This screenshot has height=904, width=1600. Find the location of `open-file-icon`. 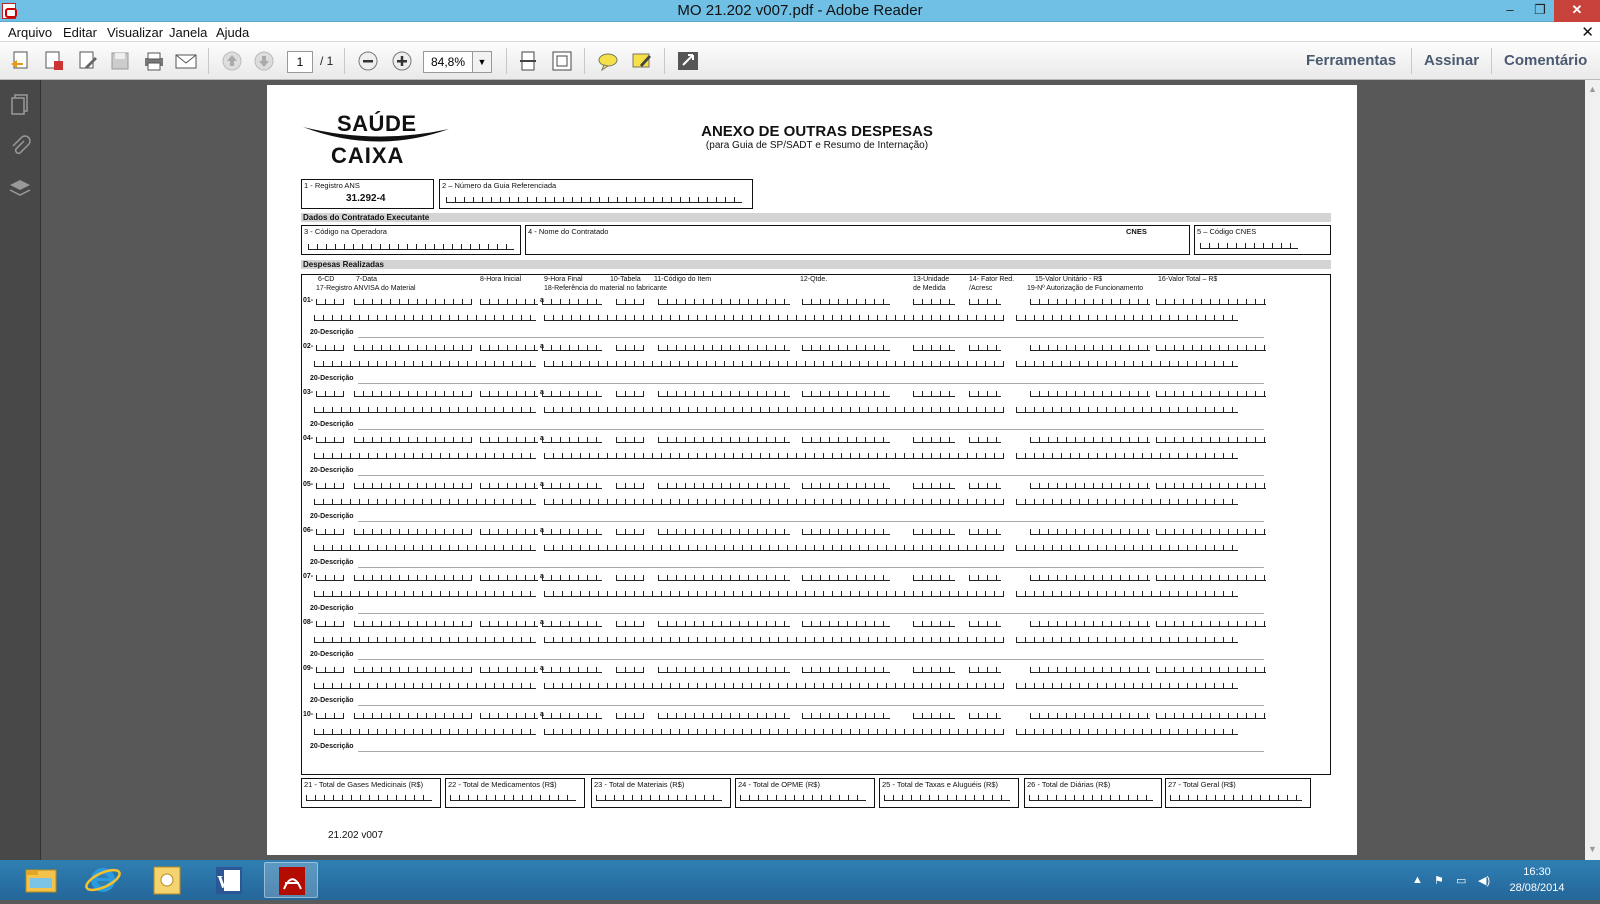

open-file-icon is located at coordinates (20, 61).